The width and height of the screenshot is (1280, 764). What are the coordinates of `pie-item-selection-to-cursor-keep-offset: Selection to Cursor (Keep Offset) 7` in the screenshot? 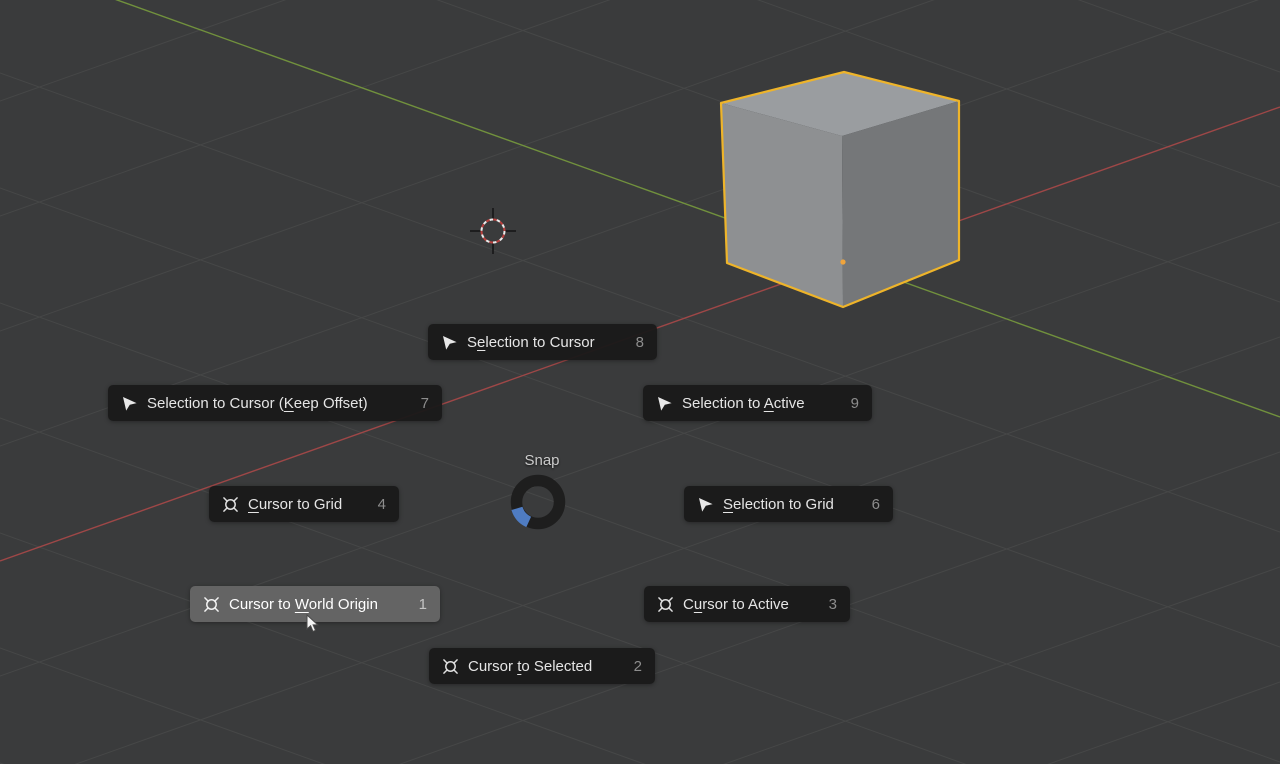 It's located at (275, 403).